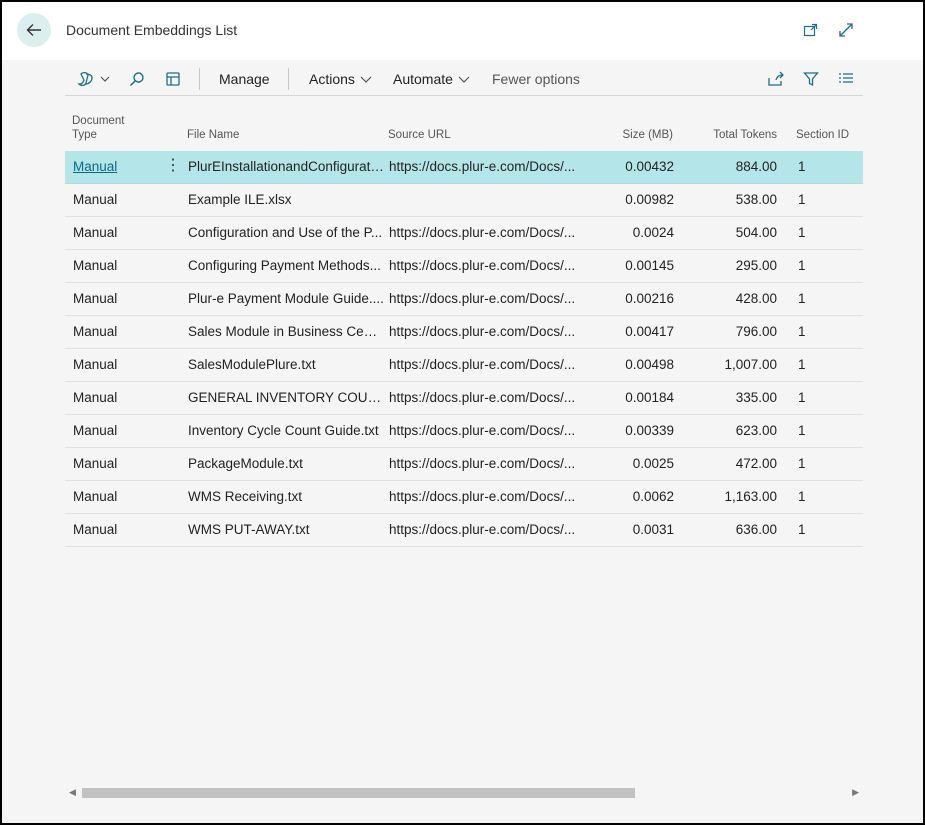 This screenshot has height=825, width=925. I want to click on column-header-section-id: Section ID, so click(822, 135).